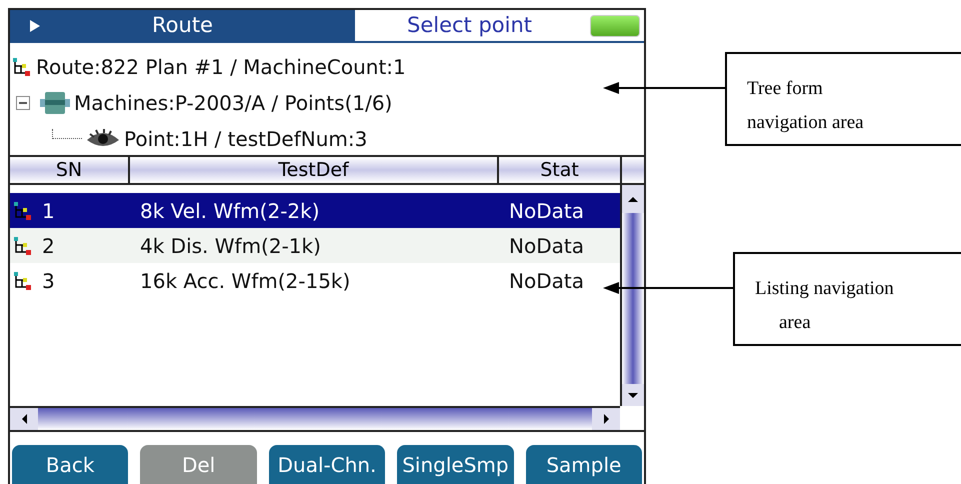  I want to click on tree-node-label: Machines:P-2003/A / Points(1/6), so click(233, 103).